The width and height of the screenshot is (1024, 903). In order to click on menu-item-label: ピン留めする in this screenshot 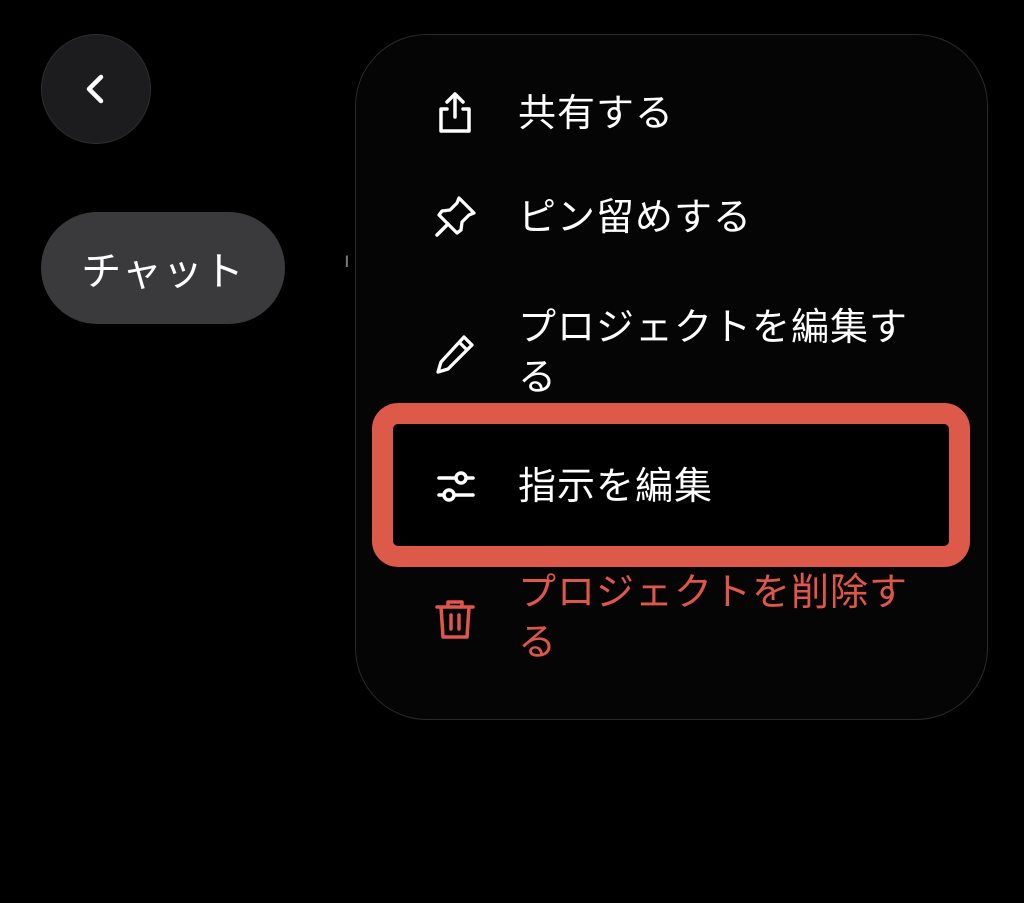, I will do `click(635, 217)`.